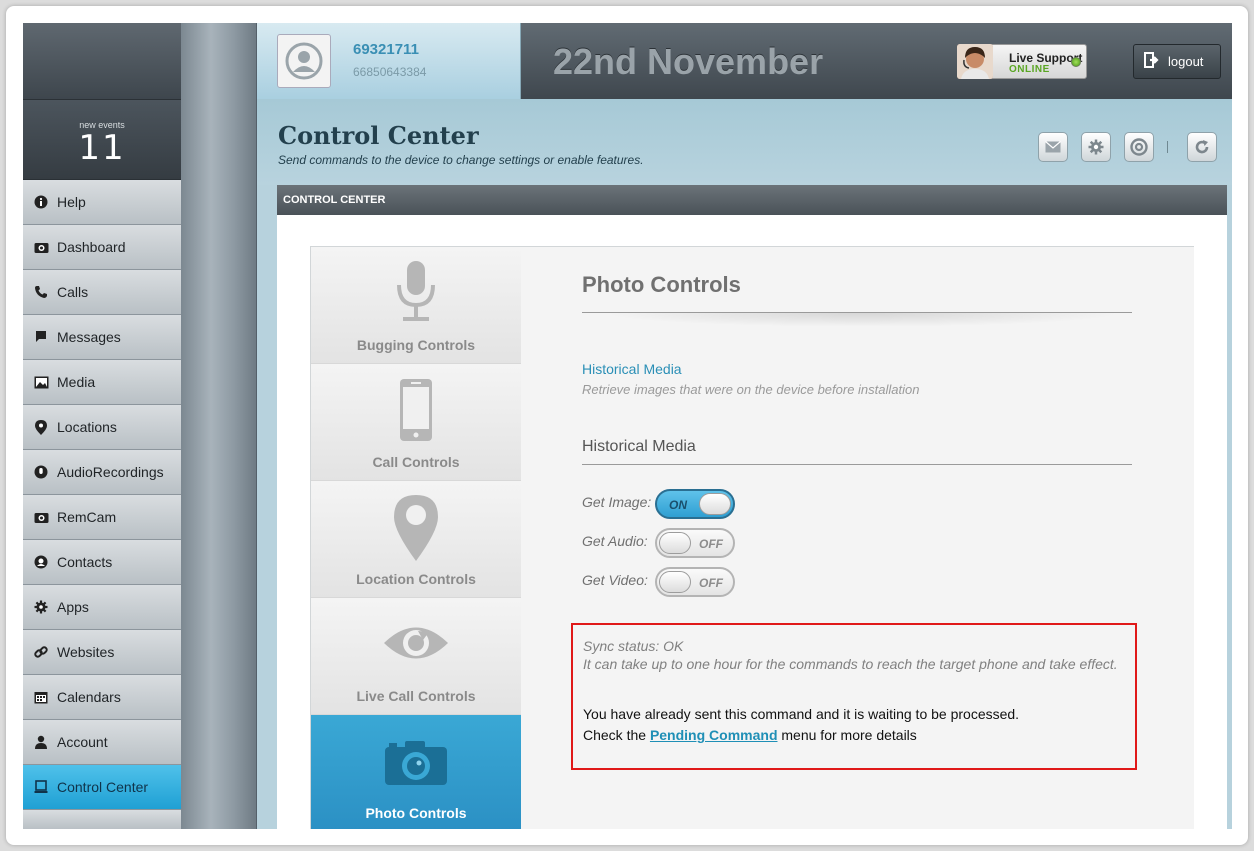 This screenshot has width=1254, height=851. What do you see at coordinates (678, 505) in the screenshot?
I see `toggle-state: ON` at bounding box center [678, 505].